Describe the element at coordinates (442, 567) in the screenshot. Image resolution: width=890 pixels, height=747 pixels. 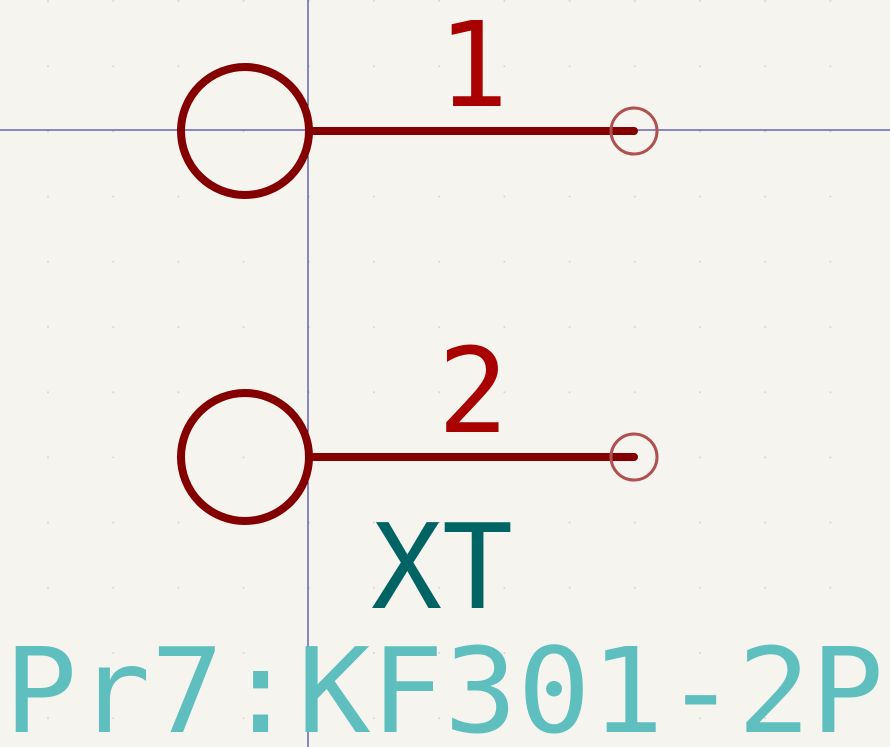
I see `reference-designator: XT` at that location.